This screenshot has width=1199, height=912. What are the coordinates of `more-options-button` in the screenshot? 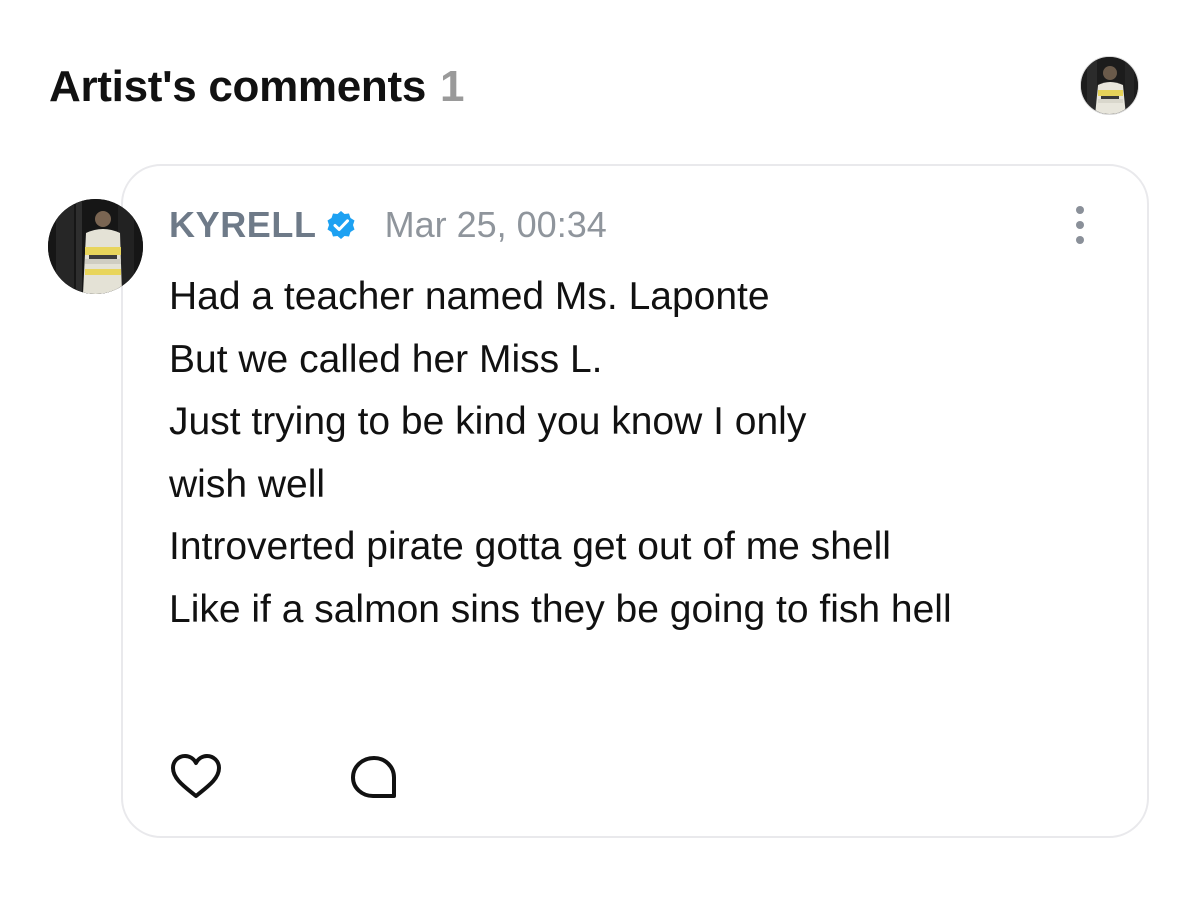 It's located at (1080, 225).